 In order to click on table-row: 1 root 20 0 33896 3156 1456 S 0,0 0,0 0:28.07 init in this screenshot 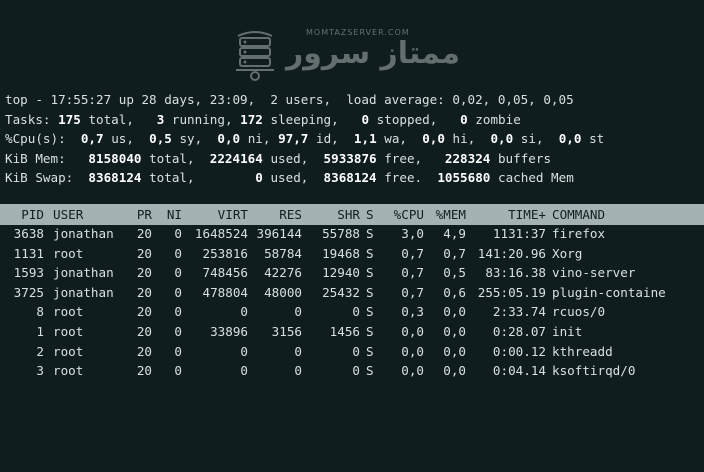, I will do `click(352, 332)`.